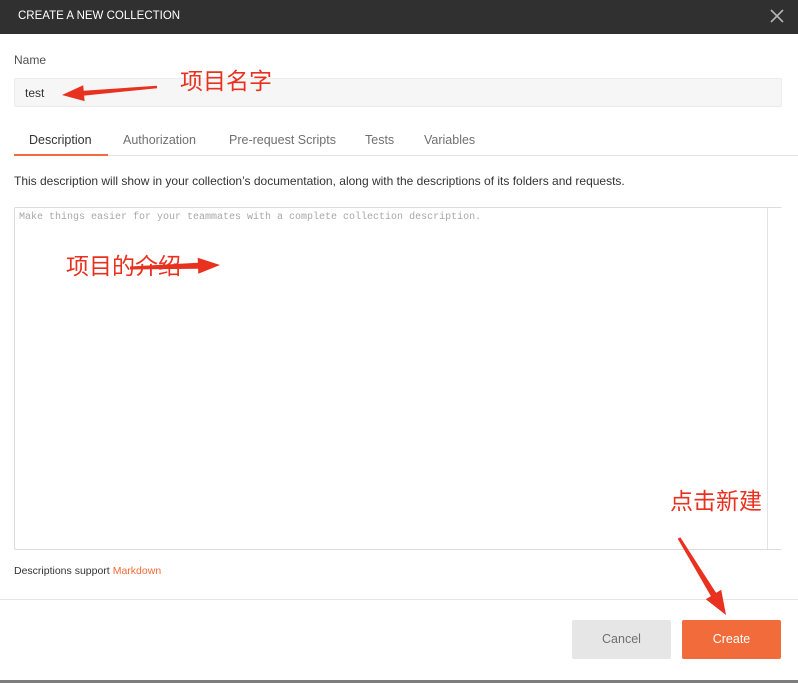  I want to click on create-button: Create, so click(731, 639).